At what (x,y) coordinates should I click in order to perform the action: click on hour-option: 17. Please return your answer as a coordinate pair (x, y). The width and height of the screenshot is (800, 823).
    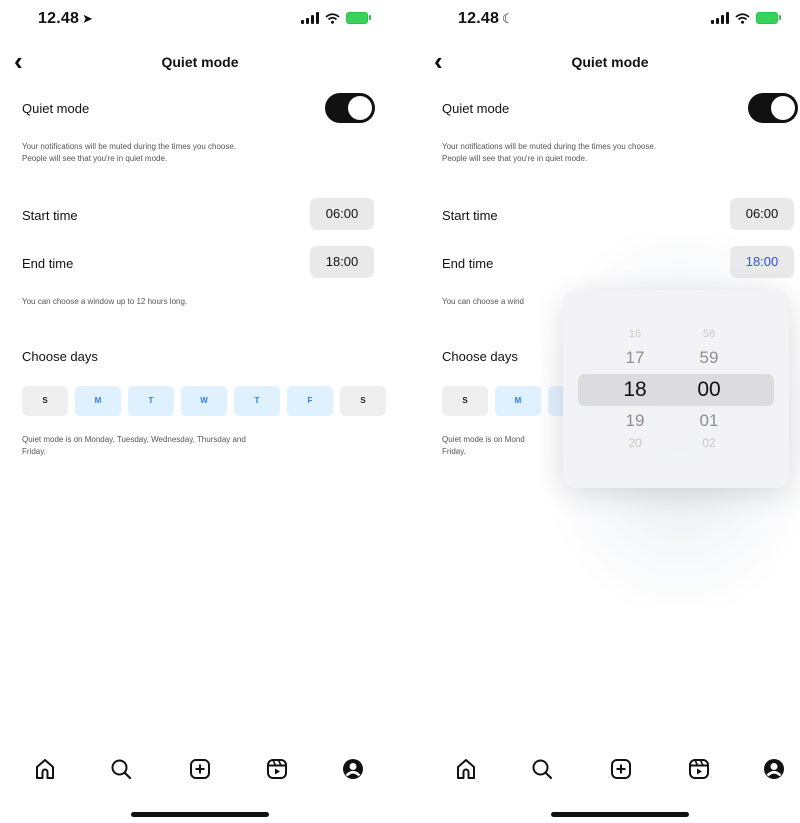
    Looking at the image, I should click on (635, 358).